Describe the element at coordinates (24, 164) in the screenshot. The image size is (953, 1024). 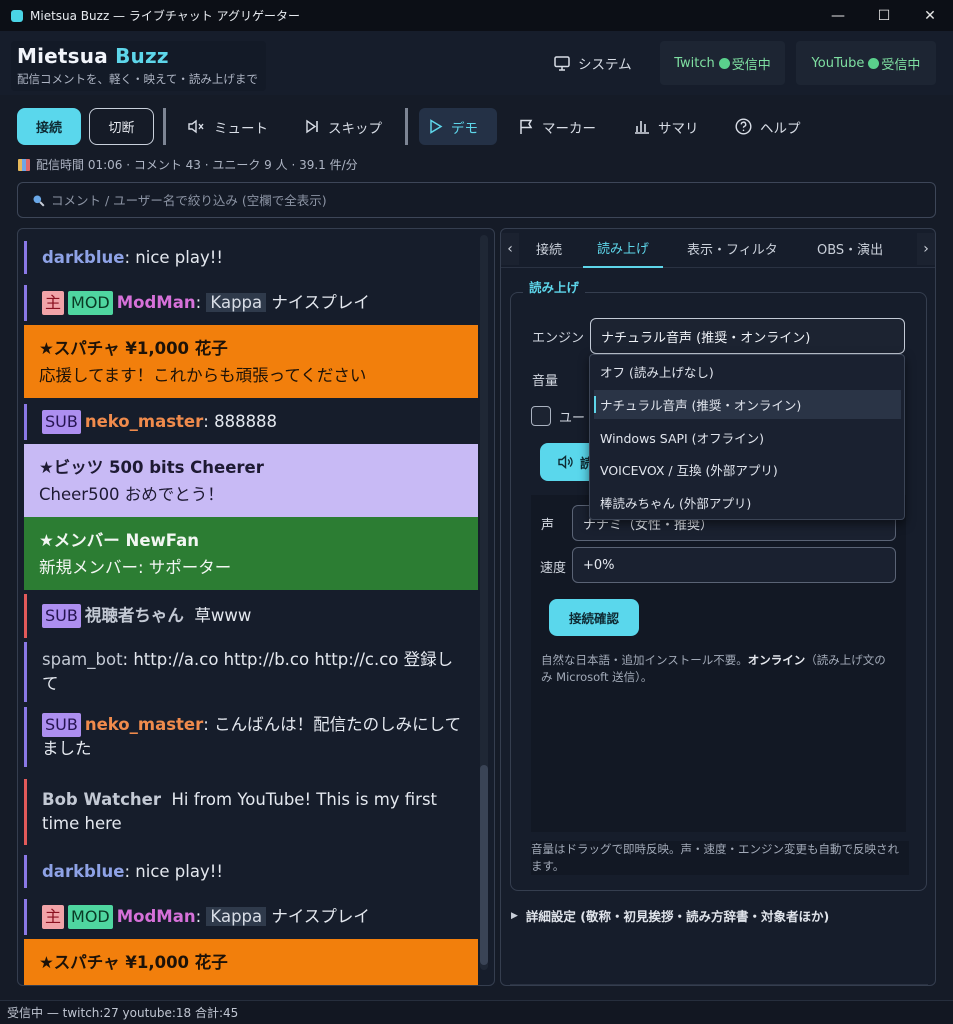
I see `stats-icon` at that location.